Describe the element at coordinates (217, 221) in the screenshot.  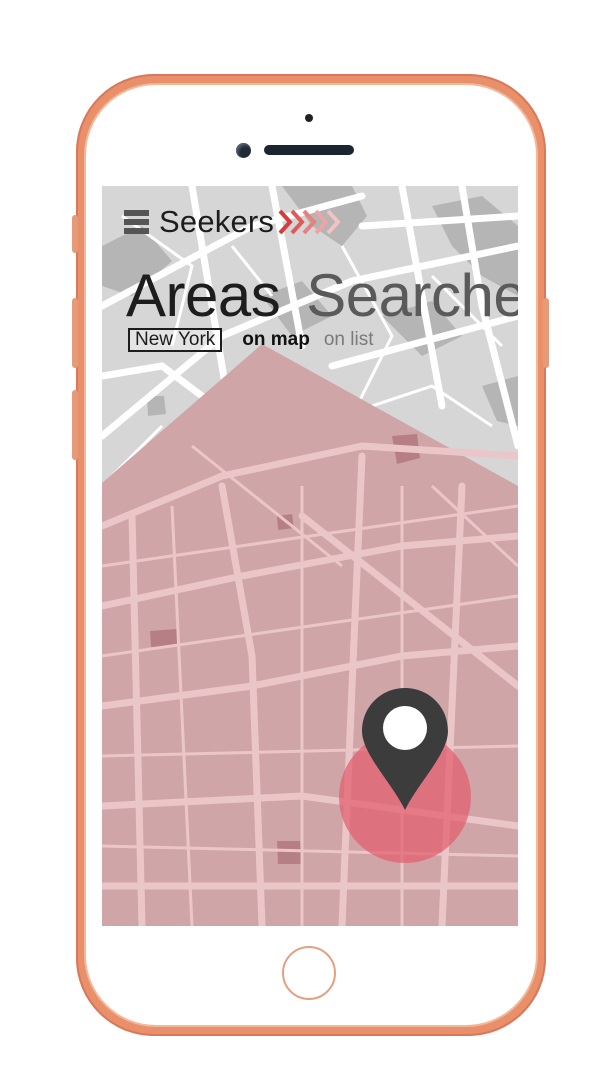
I see `brand-name: Seekers` at that location.